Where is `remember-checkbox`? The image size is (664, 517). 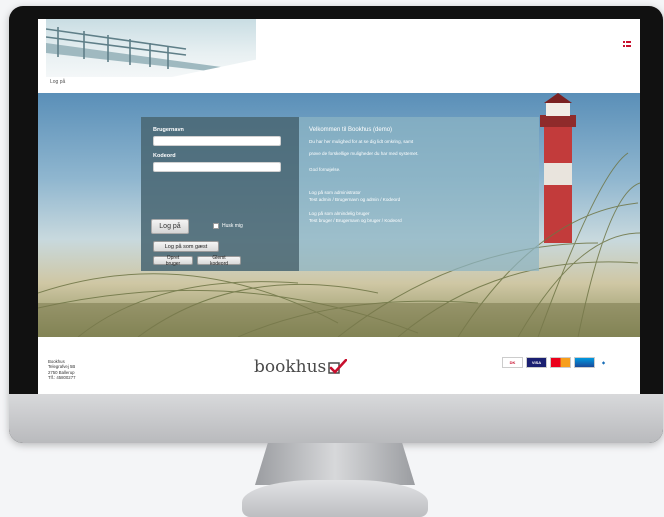 remember-checkbox is located at coordinates (216, 226).